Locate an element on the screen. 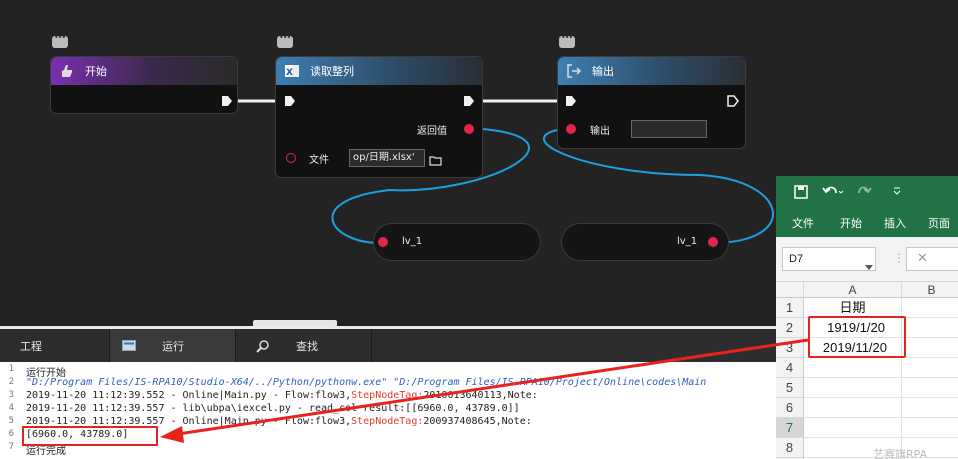  read-column-node: X 读取整列 返回值 文件 op/日期.xlsx' is located at coordinates (379, 117).